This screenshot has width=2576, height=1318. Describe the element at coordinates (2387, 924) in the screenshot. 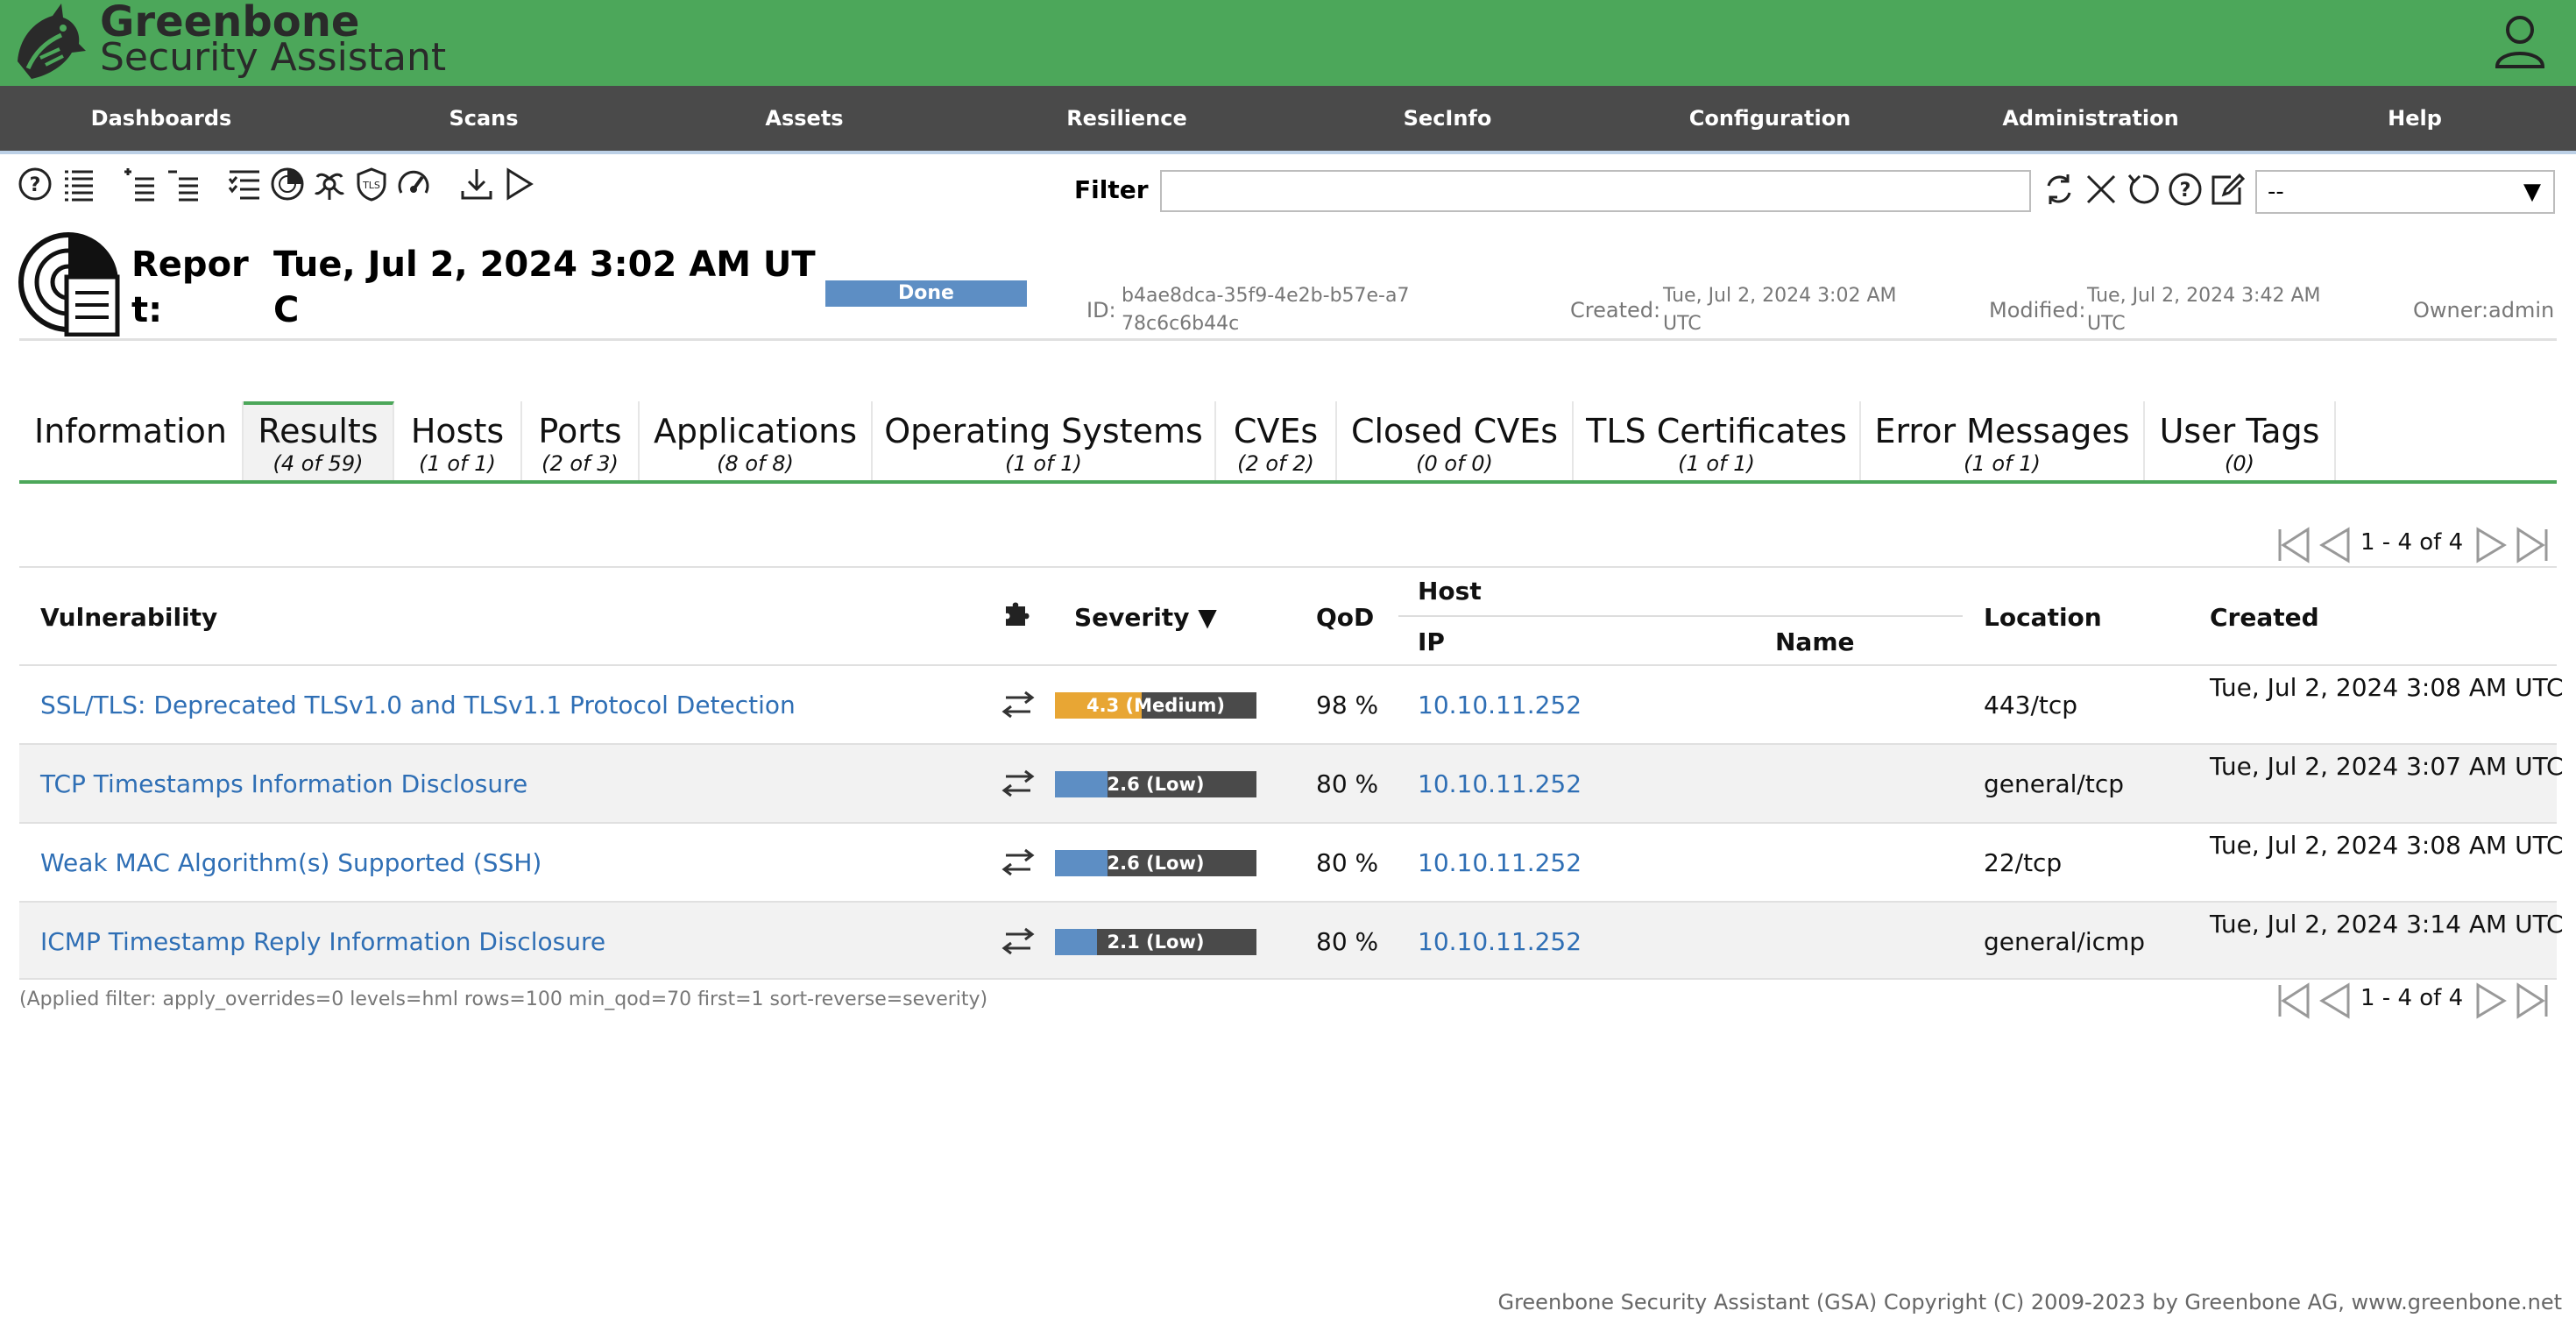

I see `created-value: Tue, Jul 2, 2024 3:14 AM UTC` at that location.